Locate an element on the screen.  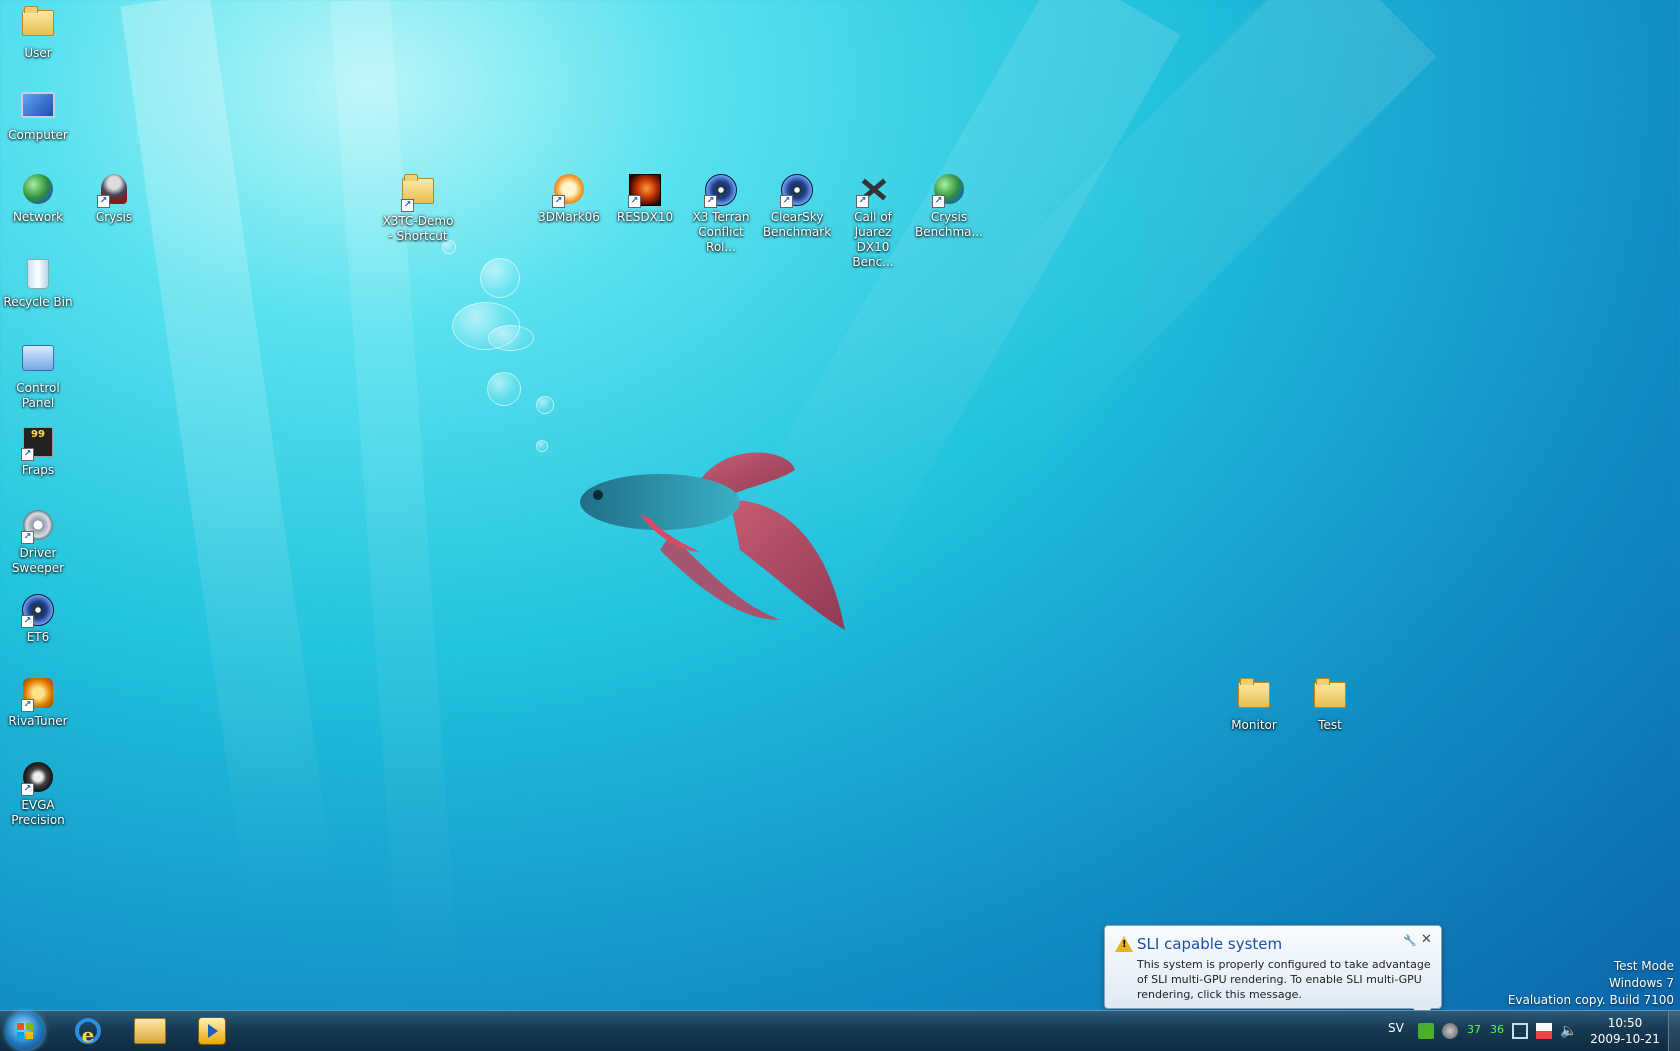
control-panel-icon is located at coordinates (38, 358).